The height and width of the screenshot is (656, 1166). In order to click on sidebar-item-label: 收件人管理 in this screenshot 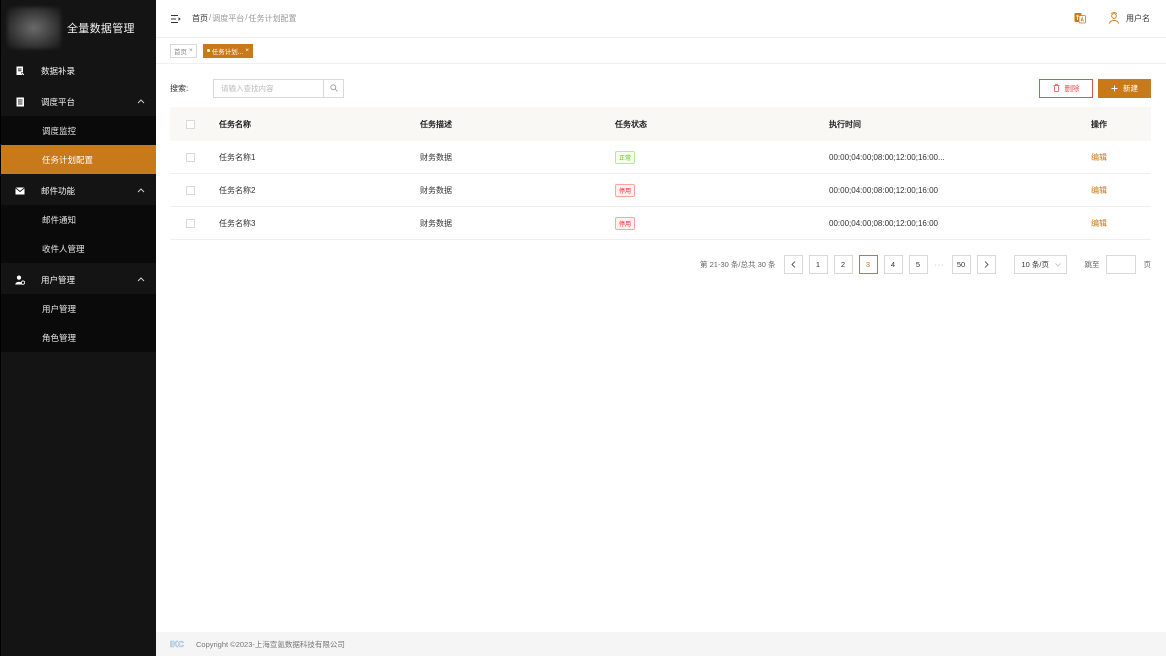, I will do `click(63, 248)`.